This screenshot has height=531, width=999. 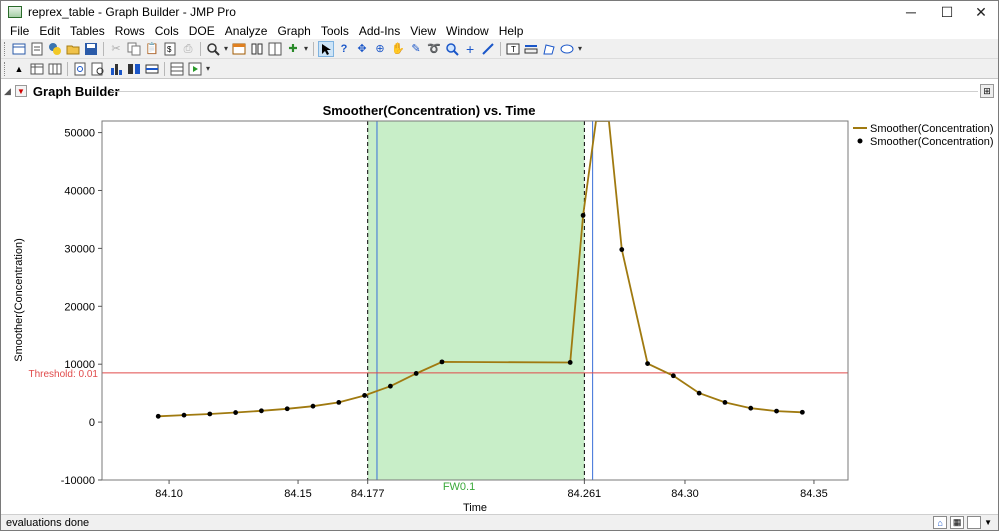 I want to click on print-icon: ⎙, so click(x=188, y=49).